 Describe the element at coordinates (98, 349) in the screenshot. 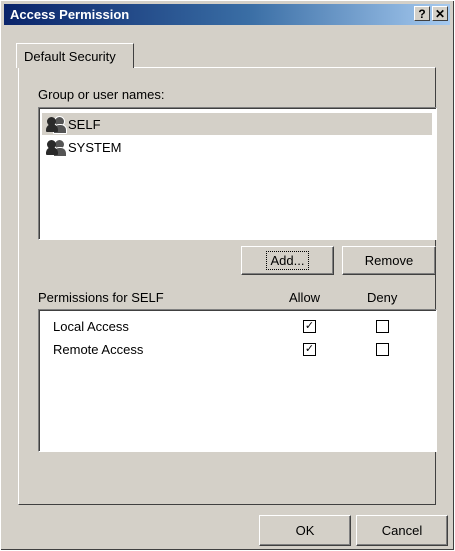

I see `permission-name: Remote Access` at that location.